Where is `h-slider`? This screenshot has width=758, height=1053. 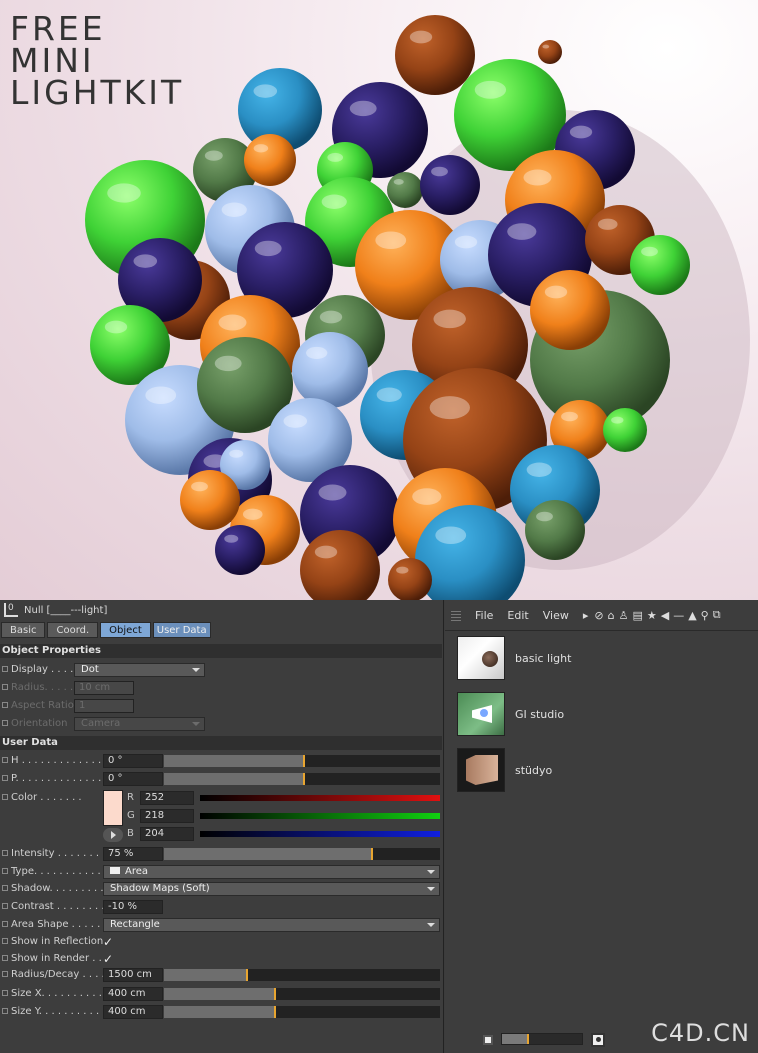
h-slider is located at coordinates (302, 761).